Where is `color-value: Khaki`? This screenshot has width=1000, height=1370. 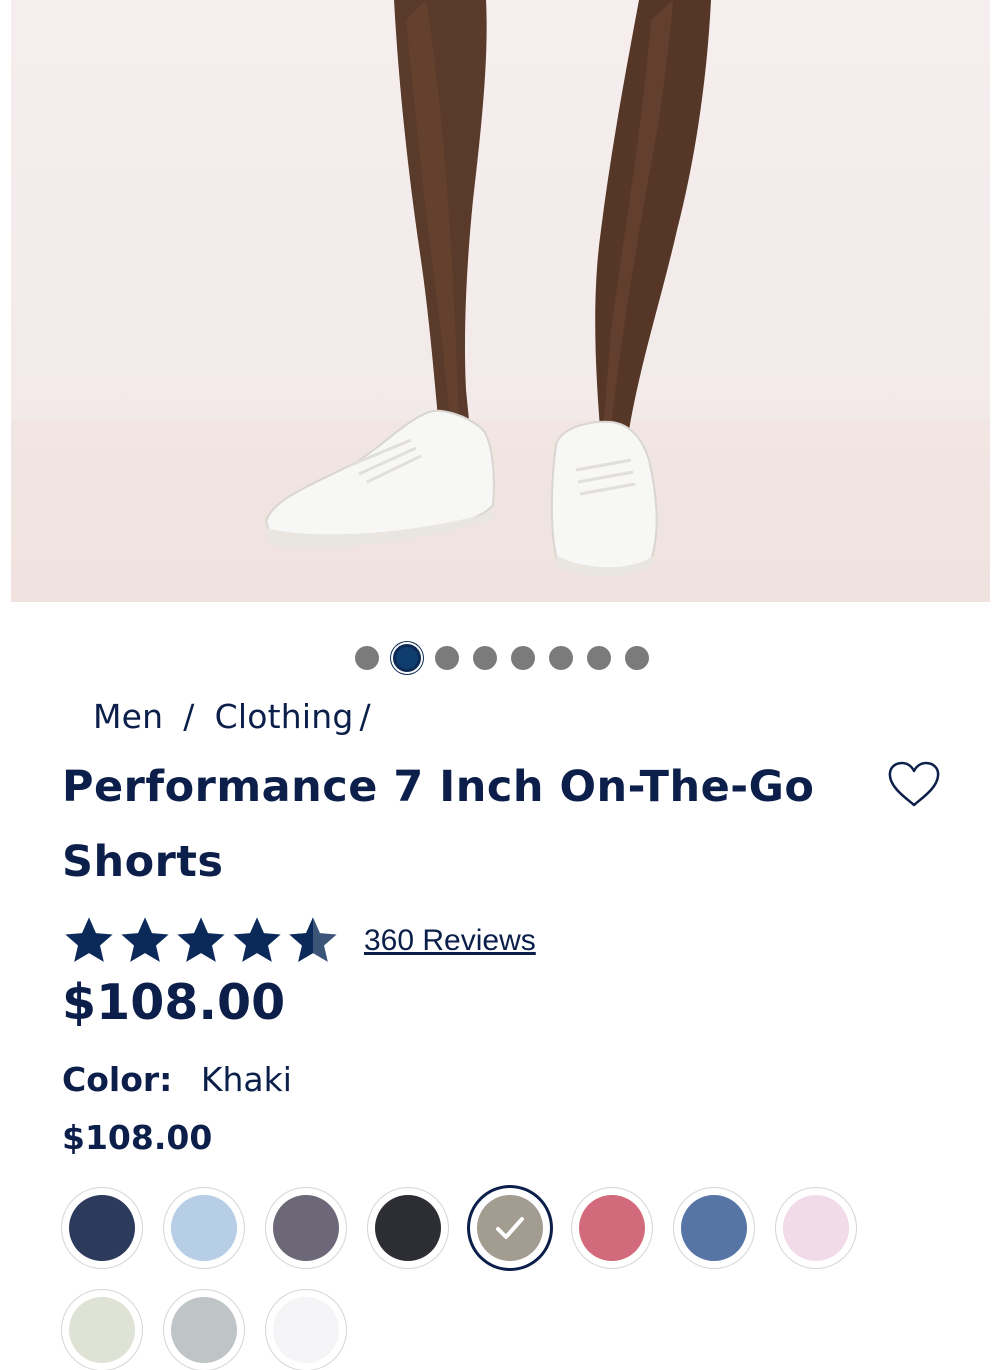 color-value: Khaki is located at coordinates (246, 1079).